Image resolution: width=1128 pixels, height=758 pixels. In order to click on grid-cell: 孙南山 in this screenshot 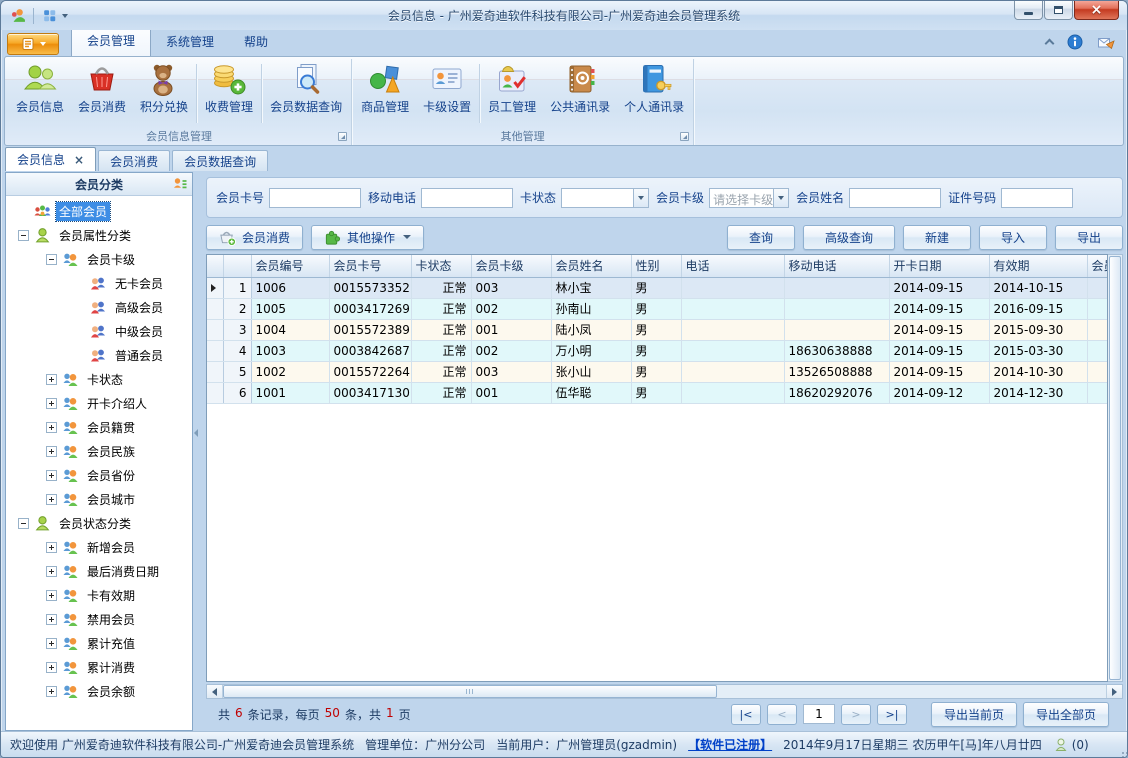, I will do `click(591, 309)`.